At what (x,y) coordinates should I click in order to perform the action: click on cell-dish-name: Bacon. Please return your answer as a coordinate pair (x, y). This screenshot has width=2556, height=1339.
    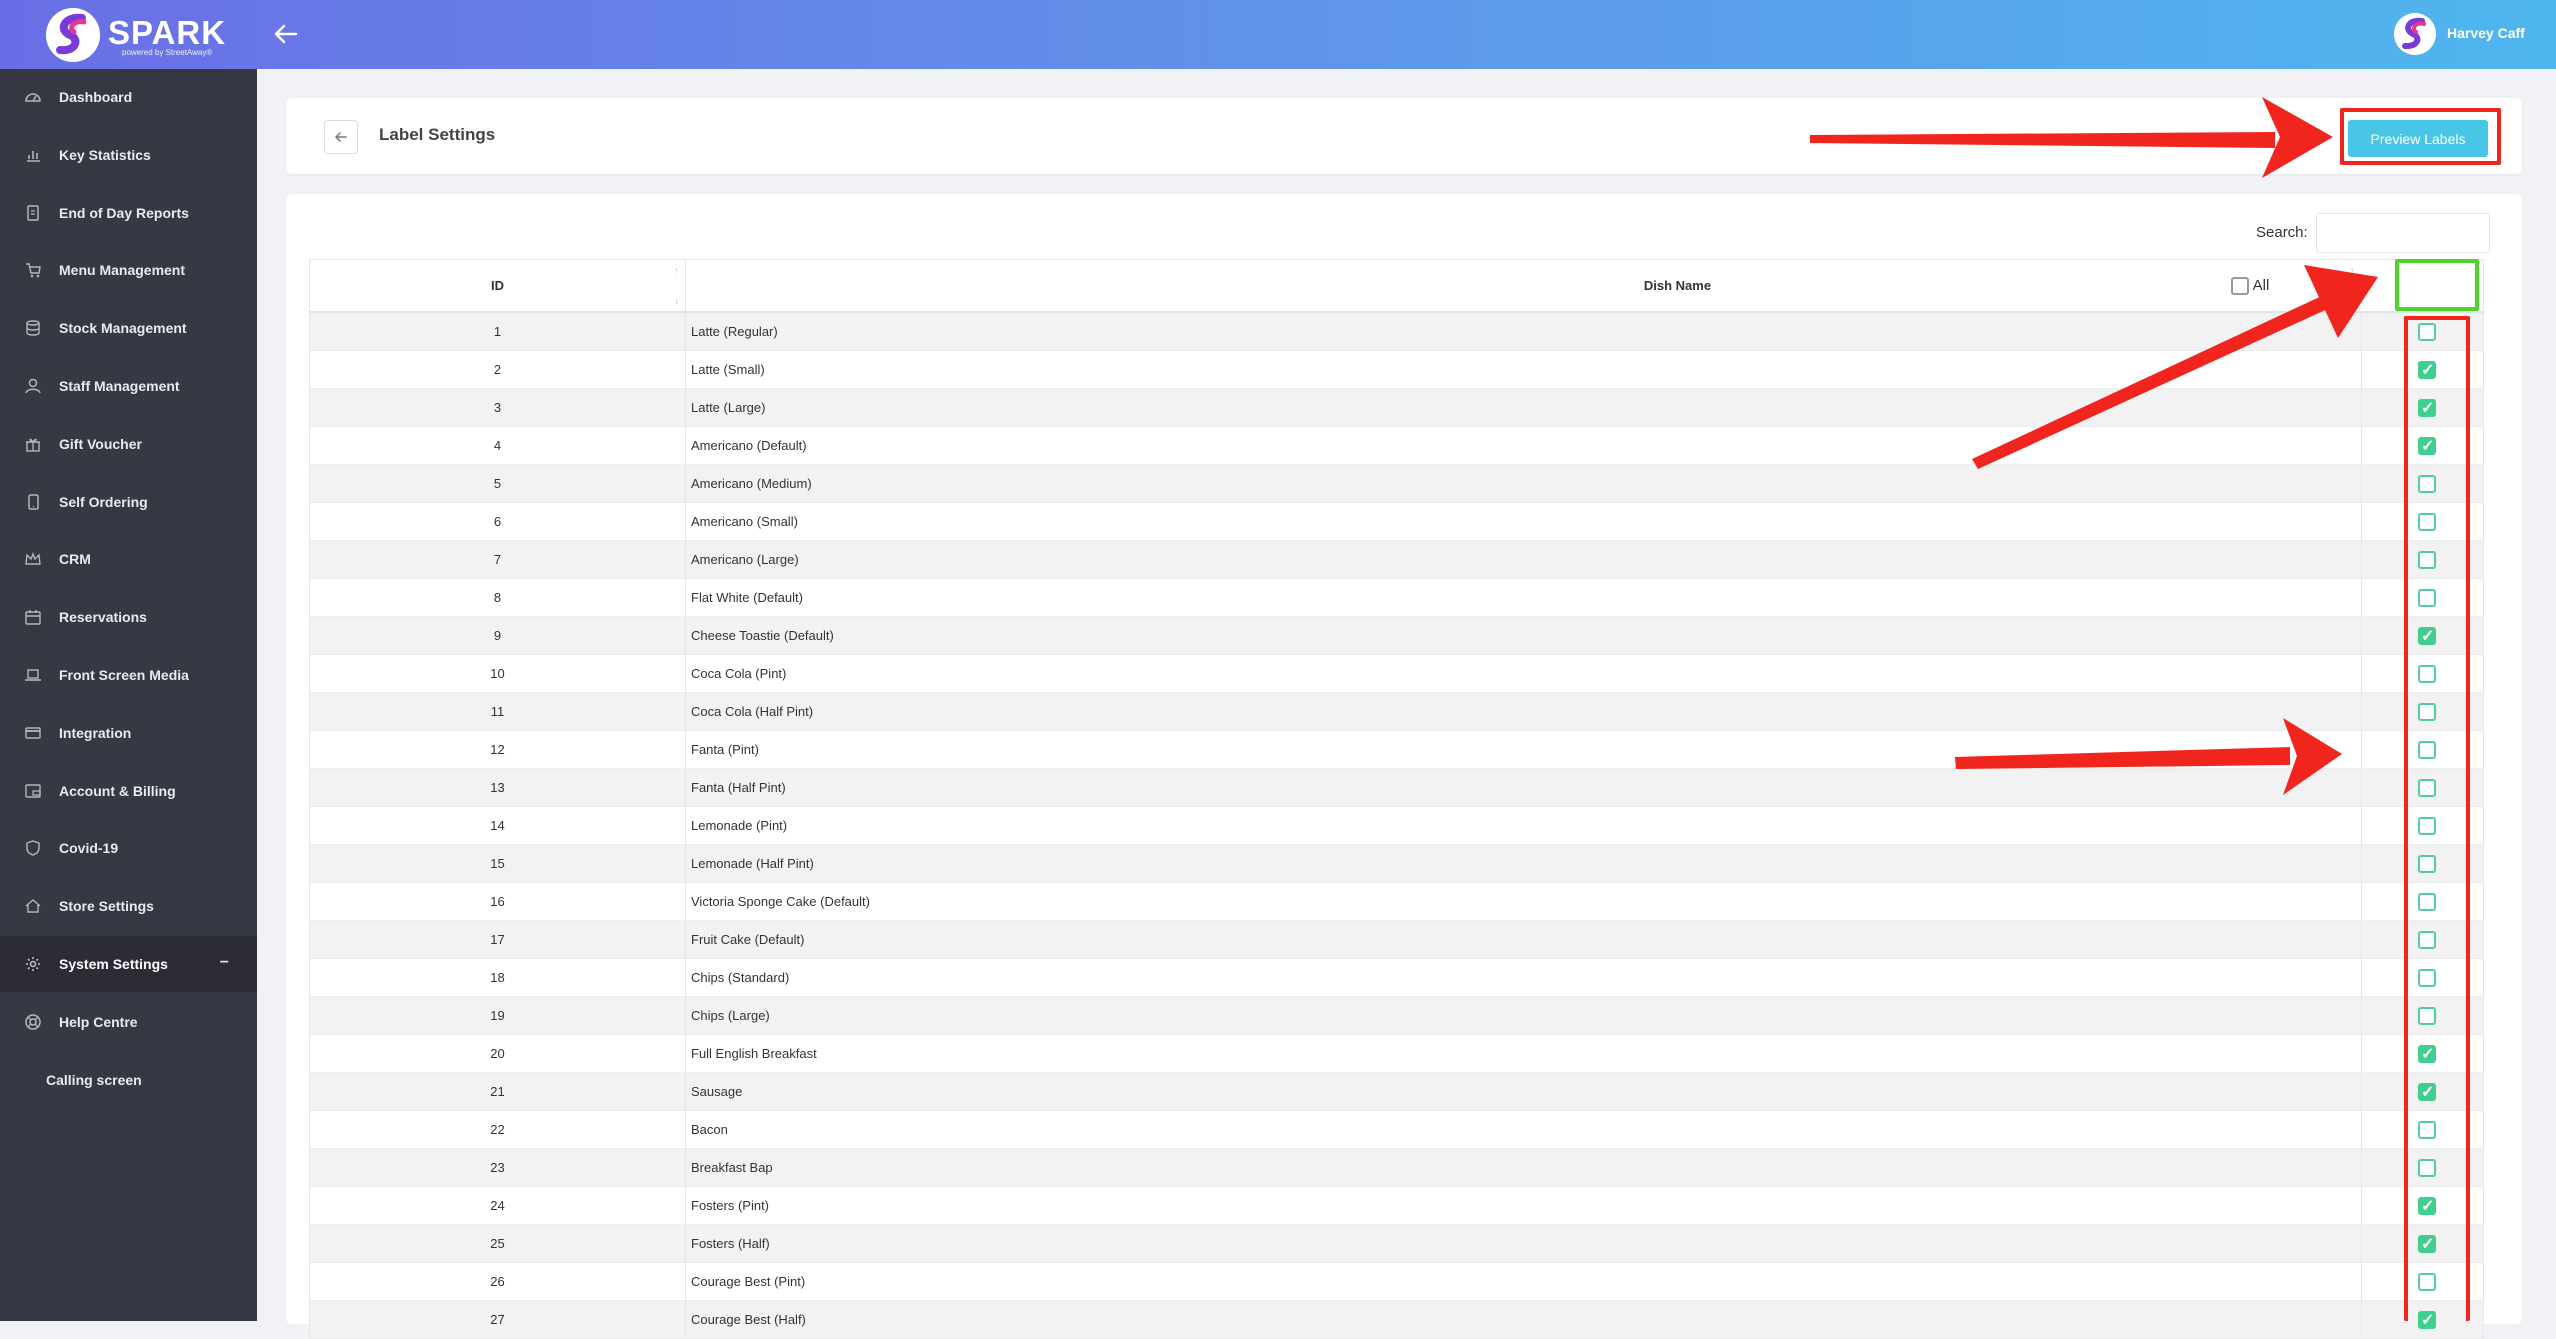
    Looking at the image, I should click on (709, 1129).